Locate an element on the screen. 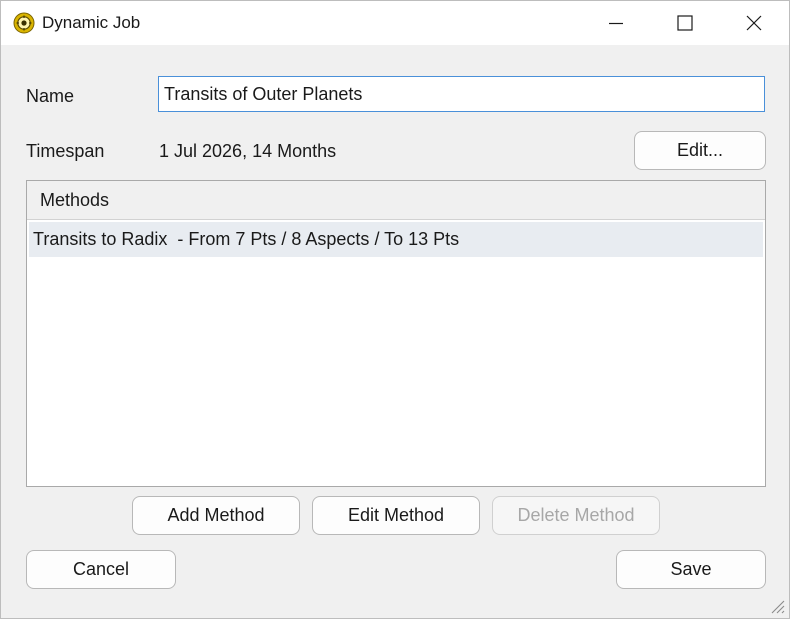  minimize-button is located at coordinates (616, 23).